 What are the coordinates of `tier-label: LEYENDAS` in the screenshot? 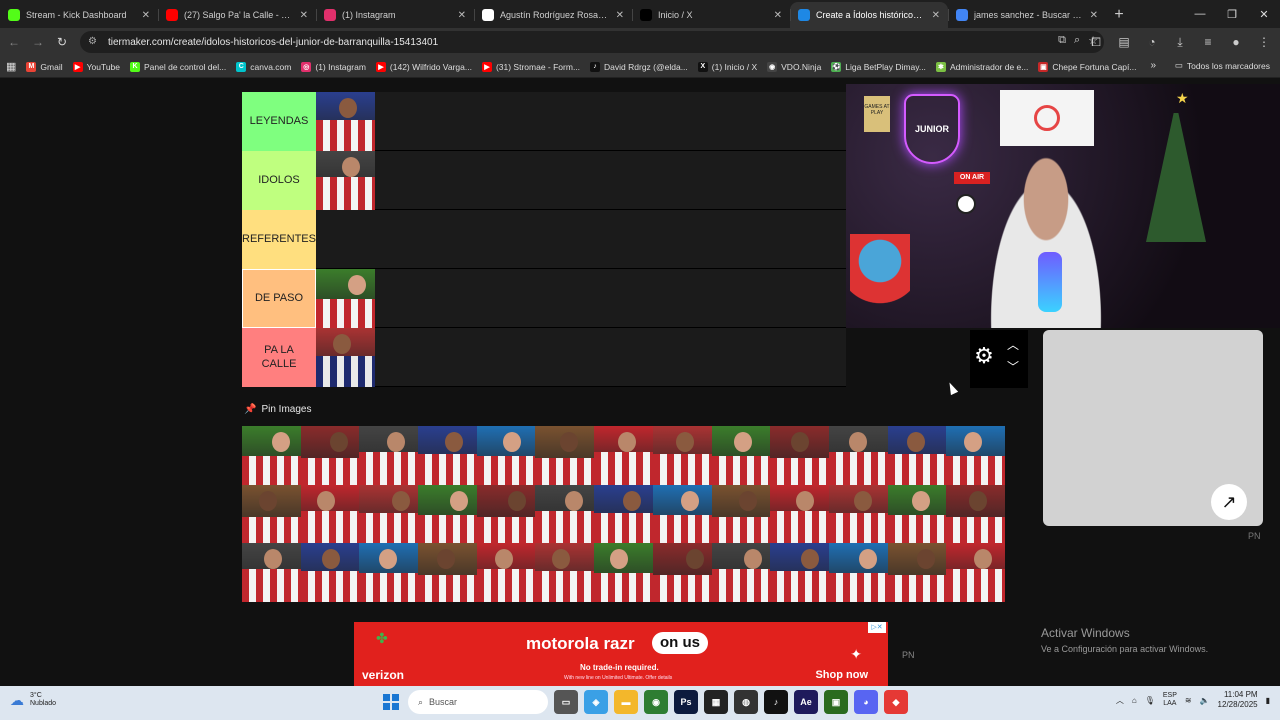 It's located at (279, 121).